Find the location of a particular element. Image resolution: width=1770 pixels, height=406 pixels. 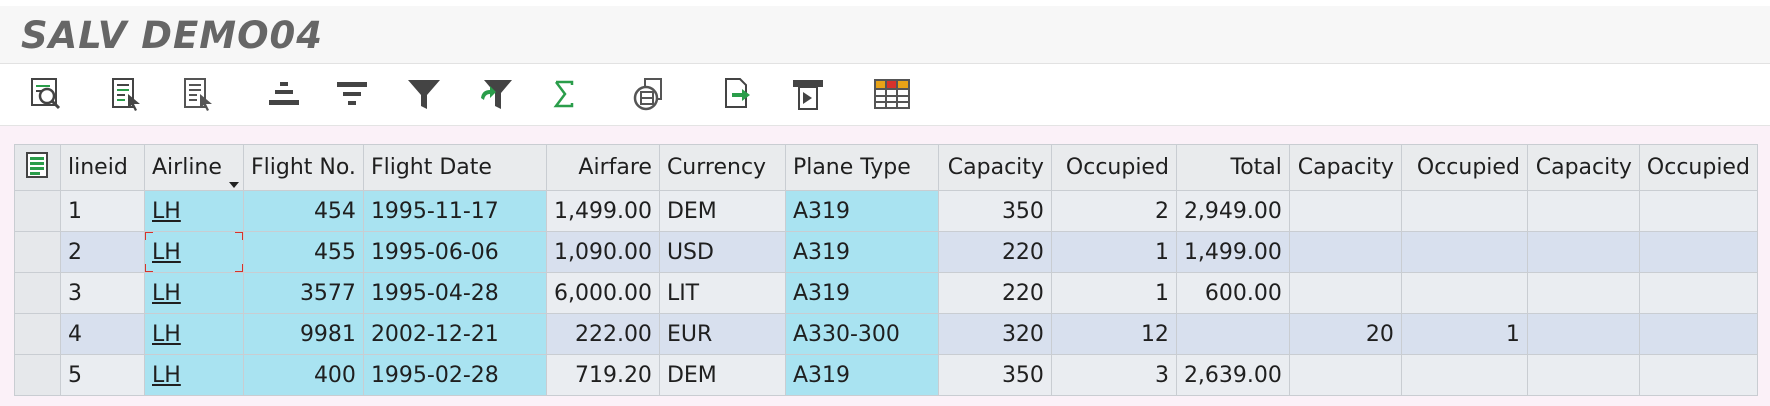

cell-flight-no: 3577 is located at coordinates (303, 293).